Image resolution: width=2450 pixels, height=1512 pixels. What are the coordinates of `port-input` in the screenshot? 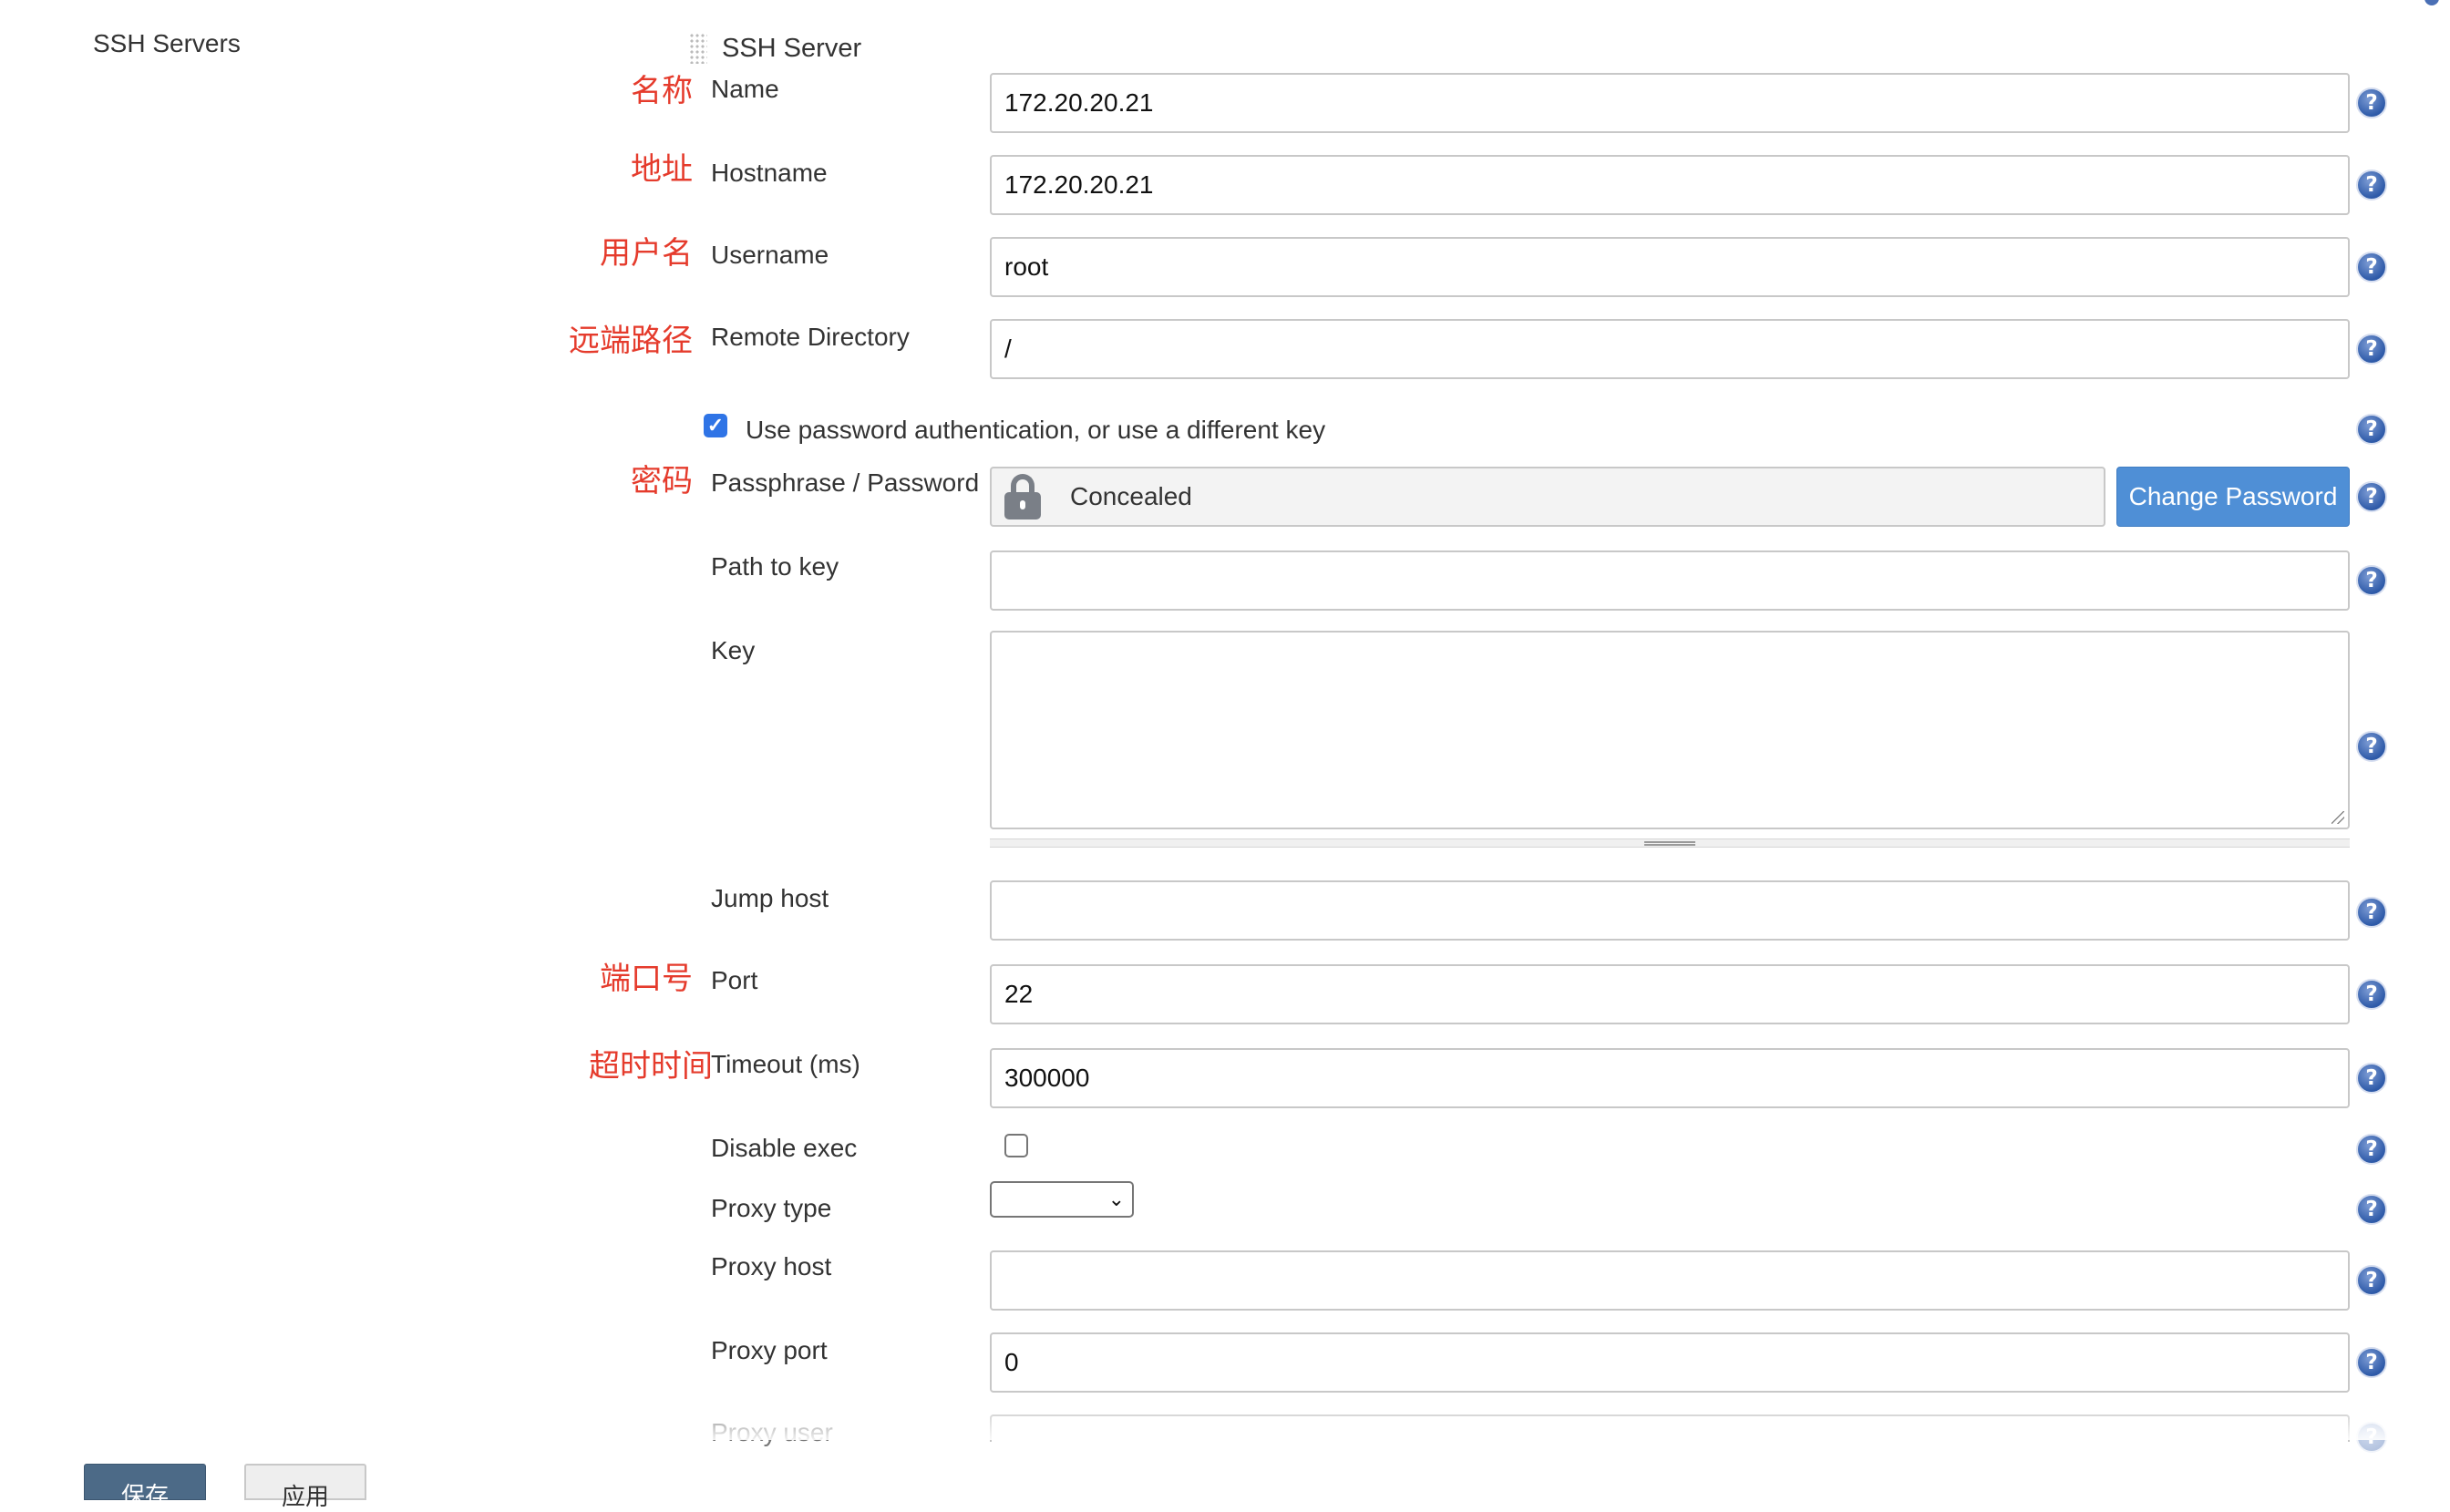 It's located at (1670, 994).